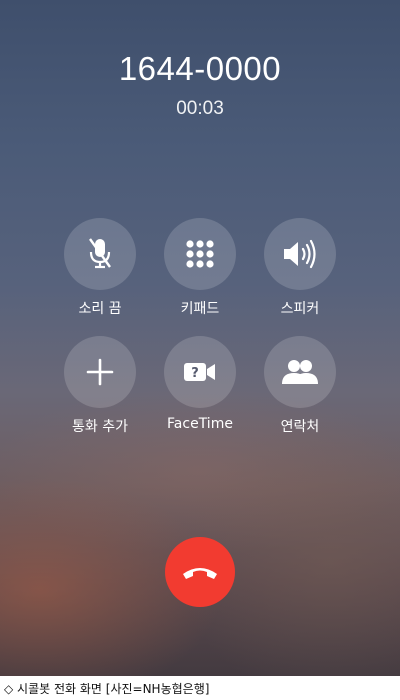  Describe the element at coordinates (200, 108) in the screenshot. I see `call-timer: 00:03` at that location.